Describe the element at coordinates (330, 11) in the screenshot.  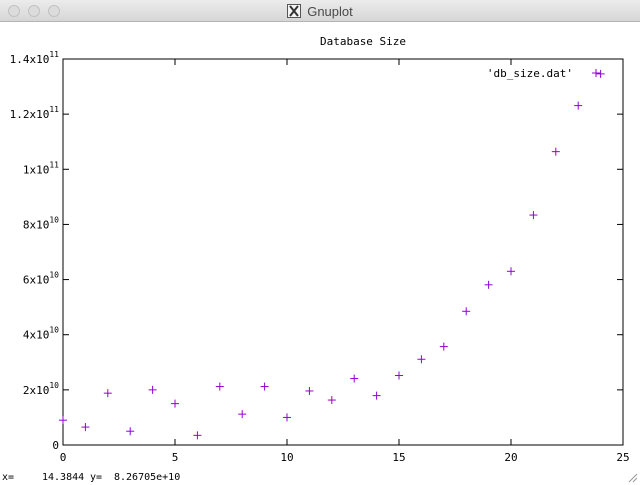
I see `window-title: Gnuplot` at that location.